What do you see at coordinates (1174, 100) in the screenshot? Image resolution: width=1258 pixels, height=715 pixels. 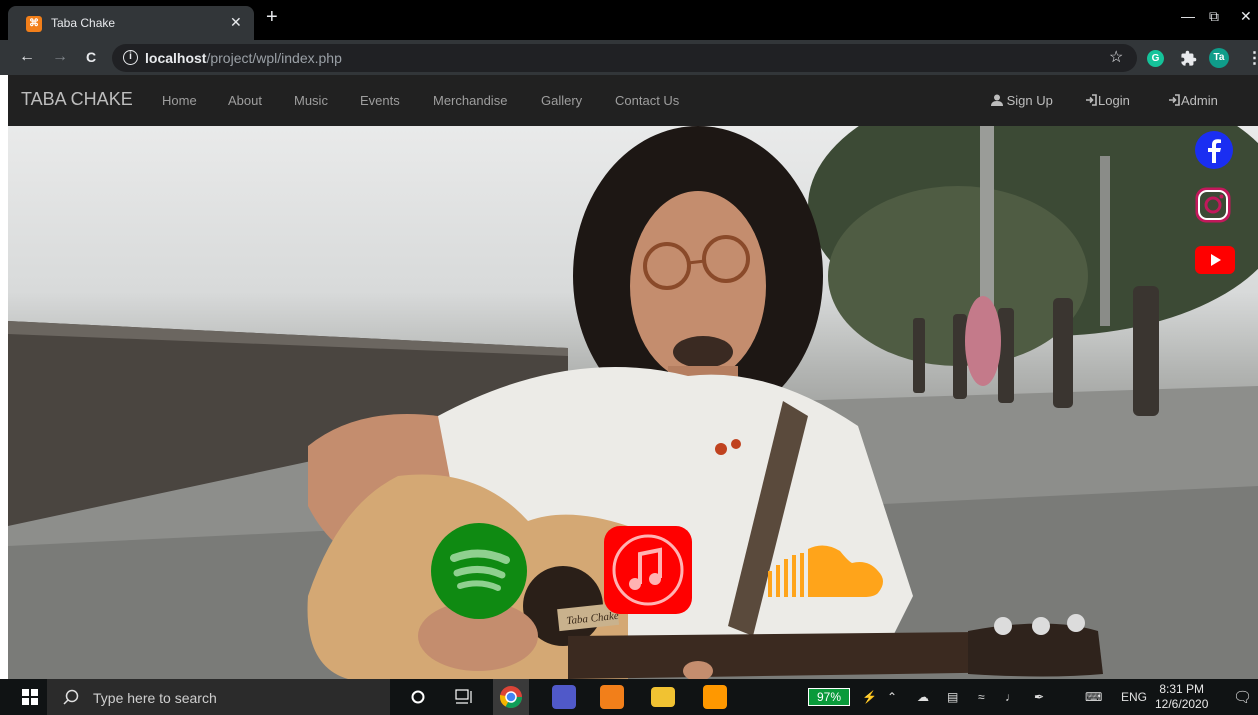 I see `admin-login-icon` at bounding box center [1174, 100].